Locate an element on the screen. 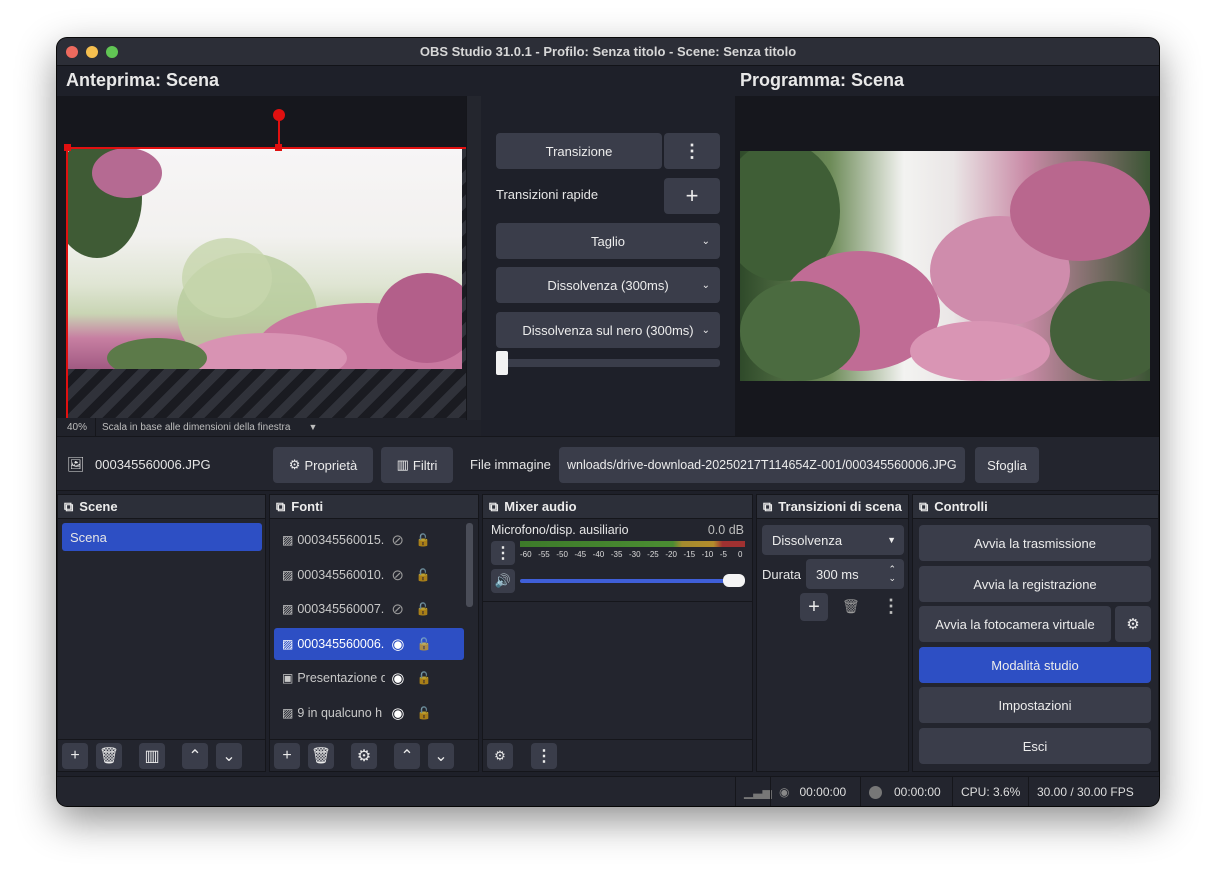 This screenshot has width=1216, height=882. filters-button: ▥ Filtri is located at coordinates (417, 465).